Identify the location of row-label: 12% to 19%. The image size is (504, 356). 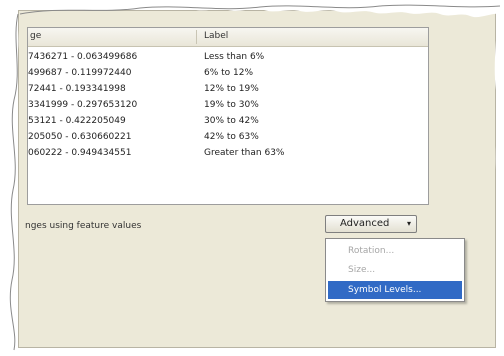
(231, 89).